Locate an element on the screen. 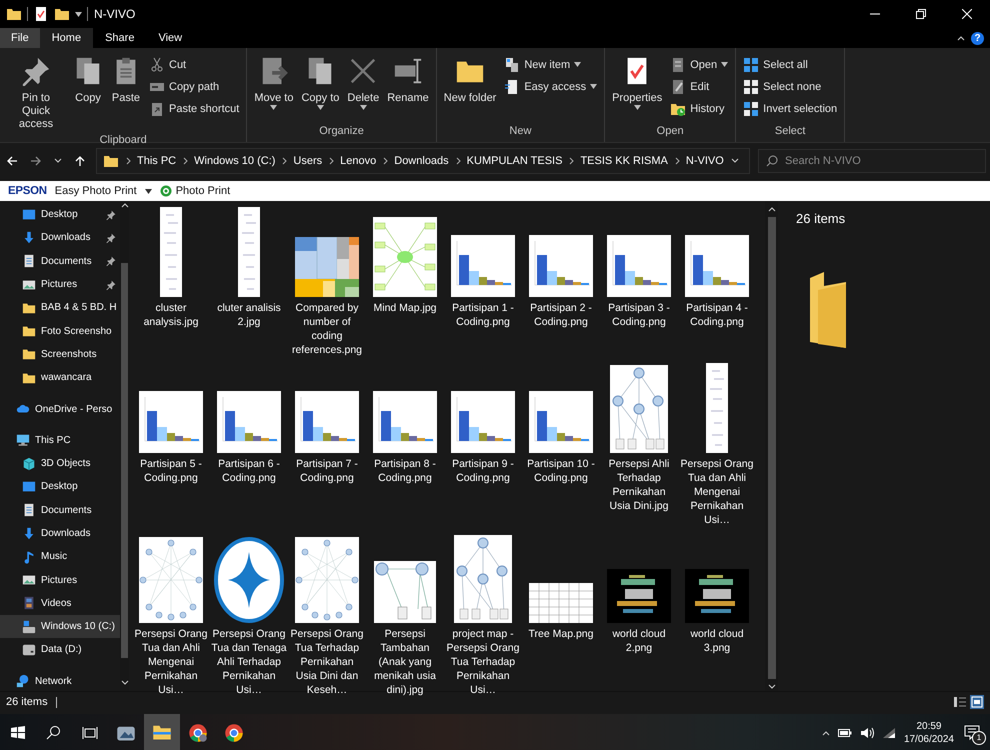 Image resolution: width=990 pixels, height=750 pixels. ribbon-button: Easy access is located at coordinates (550, 86).